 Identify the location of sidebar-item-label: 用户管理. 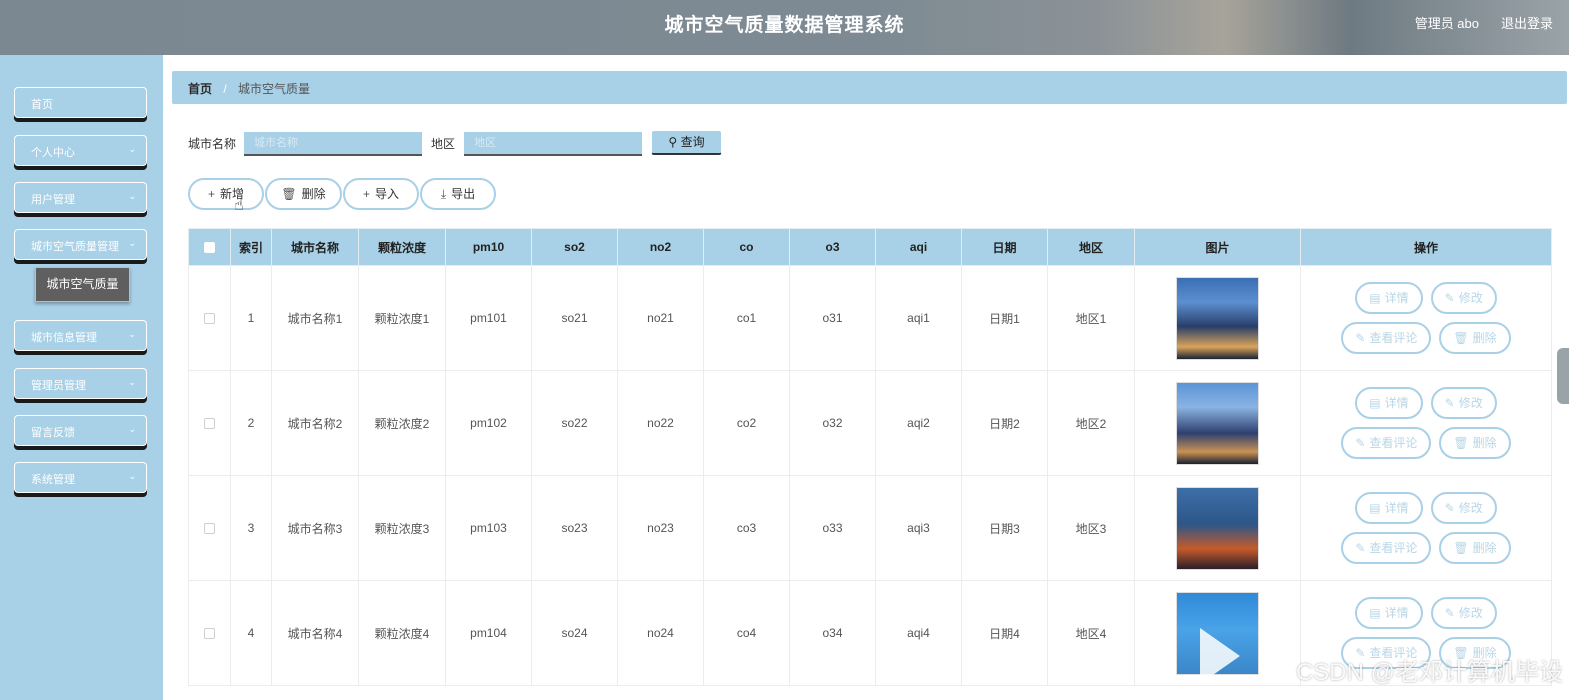
(53, 200).